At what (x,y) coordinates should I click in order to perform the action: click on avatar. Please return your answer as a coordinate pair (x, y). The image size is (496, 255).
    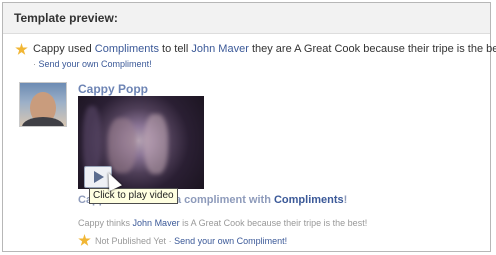
    Looking at the image, I should click on (43, 104).